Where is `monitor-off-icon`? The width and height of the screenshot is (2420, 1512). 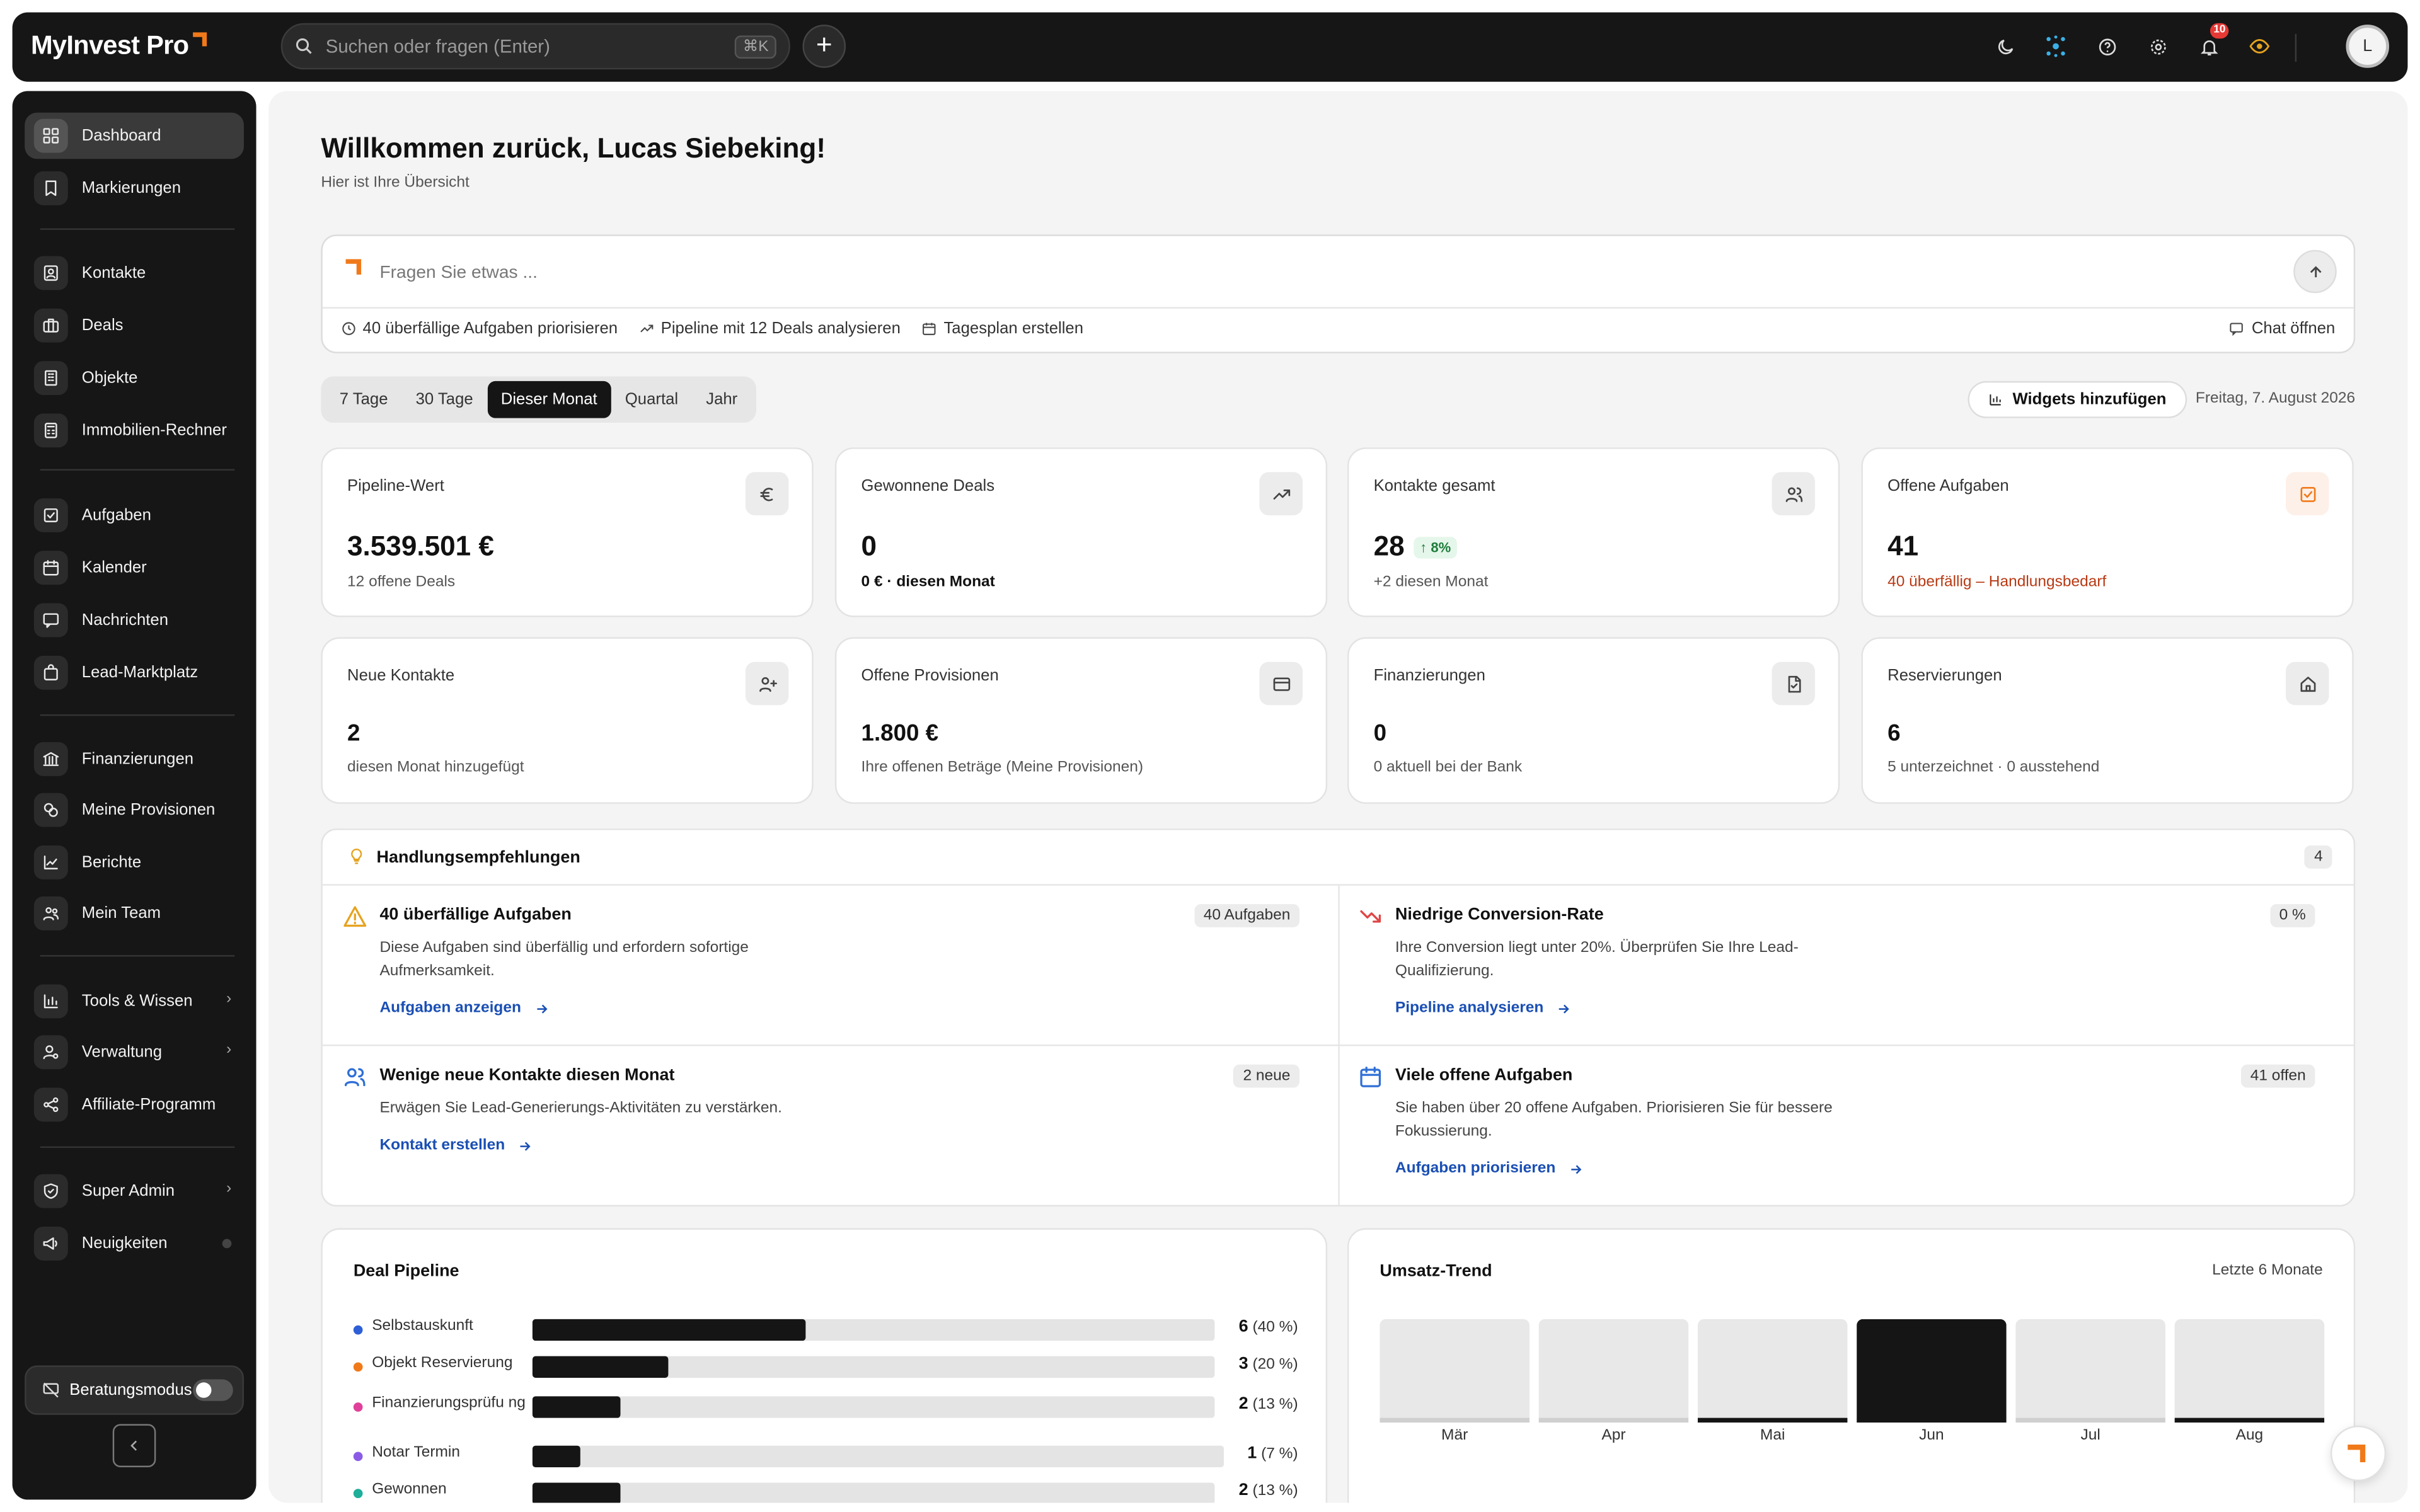
monitor-off-icon is located at coordinates (51, 1390).